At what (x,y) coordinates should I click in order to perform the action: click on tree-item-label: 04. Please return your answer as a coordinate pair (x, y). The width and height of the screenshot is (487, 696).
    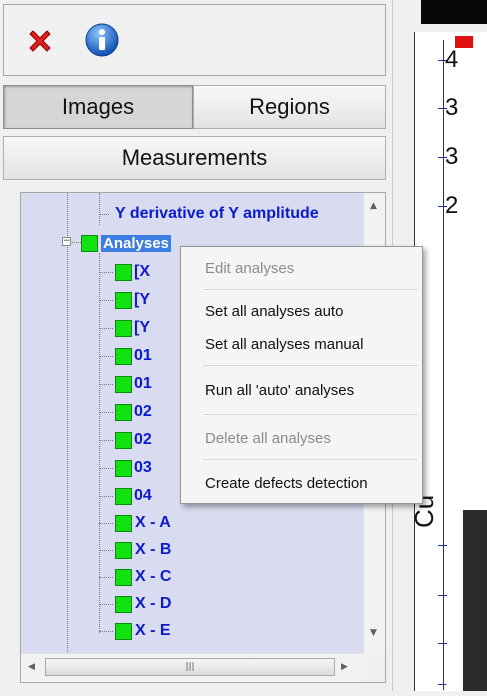
    Looking at the image, I should click on (143, 495).